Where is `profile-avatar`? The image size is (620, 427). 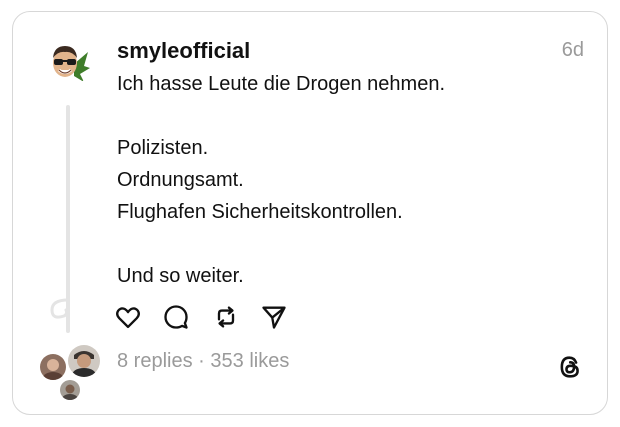 profile-avatar is located at coordinates (68, 62).